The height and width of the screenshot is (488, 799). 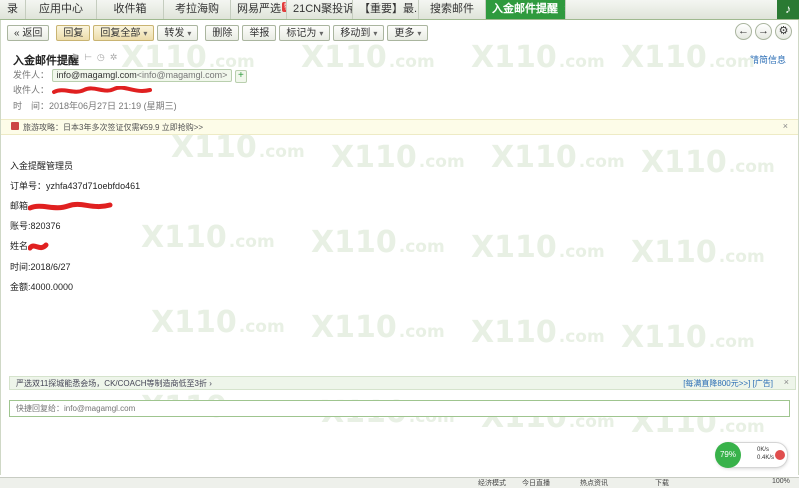 What do you see at coordinates (13, 9) in the screenshot?
I see `tab-0: 录` at bounding box center [13, 9].